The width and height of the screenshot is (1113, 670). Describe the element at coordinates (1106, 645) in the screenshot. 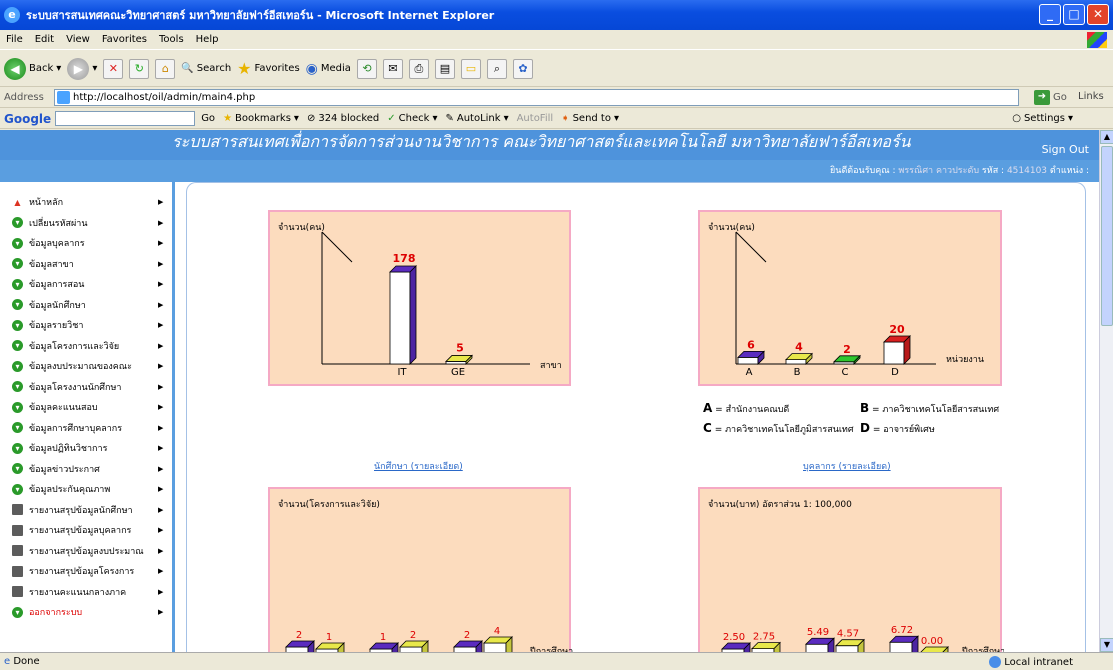

I see `scroll-down-icon: ▼` at that location.